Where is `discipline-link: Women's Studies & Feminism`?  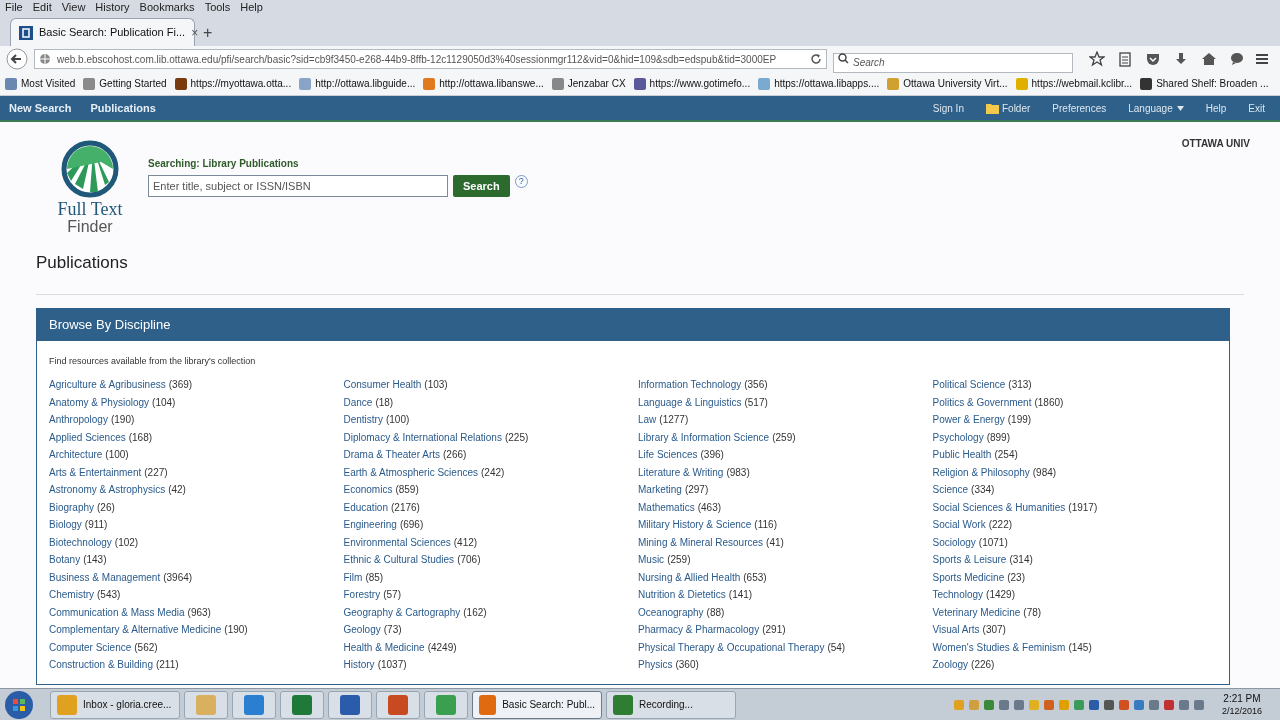 discipline-link: Women's Studies & Feminism is located at coordinates (999, 647).